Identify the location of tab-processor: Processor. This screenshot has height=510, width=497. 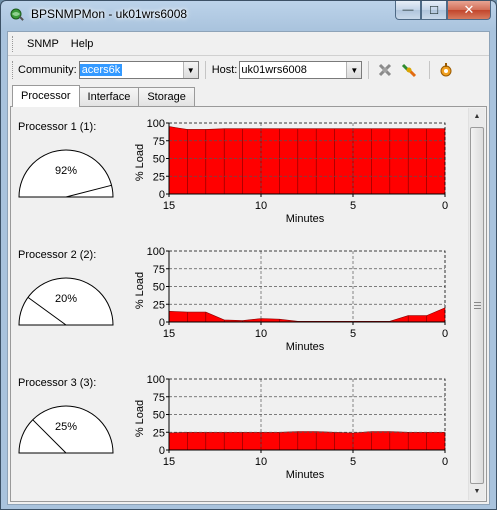
(46, 96).